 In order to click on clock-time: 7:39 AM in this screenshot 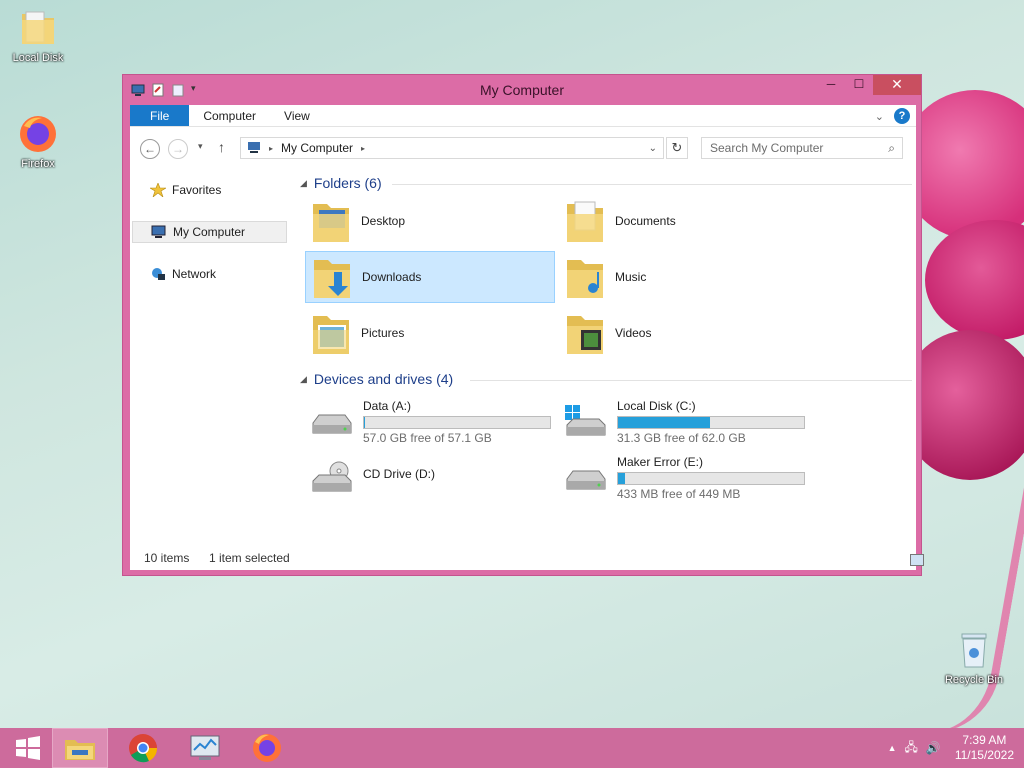, I will do `click(984, 740)`.